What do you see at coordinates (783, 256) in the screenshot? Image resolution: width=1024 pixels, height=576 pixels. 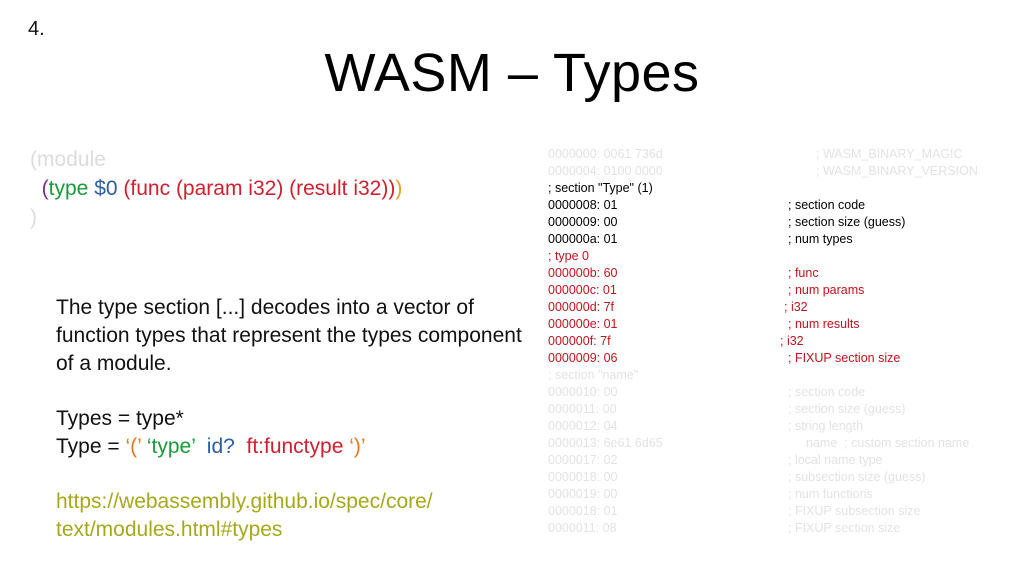 I see `hexdump-row: ; type 0` at bounding box center [783, 256].